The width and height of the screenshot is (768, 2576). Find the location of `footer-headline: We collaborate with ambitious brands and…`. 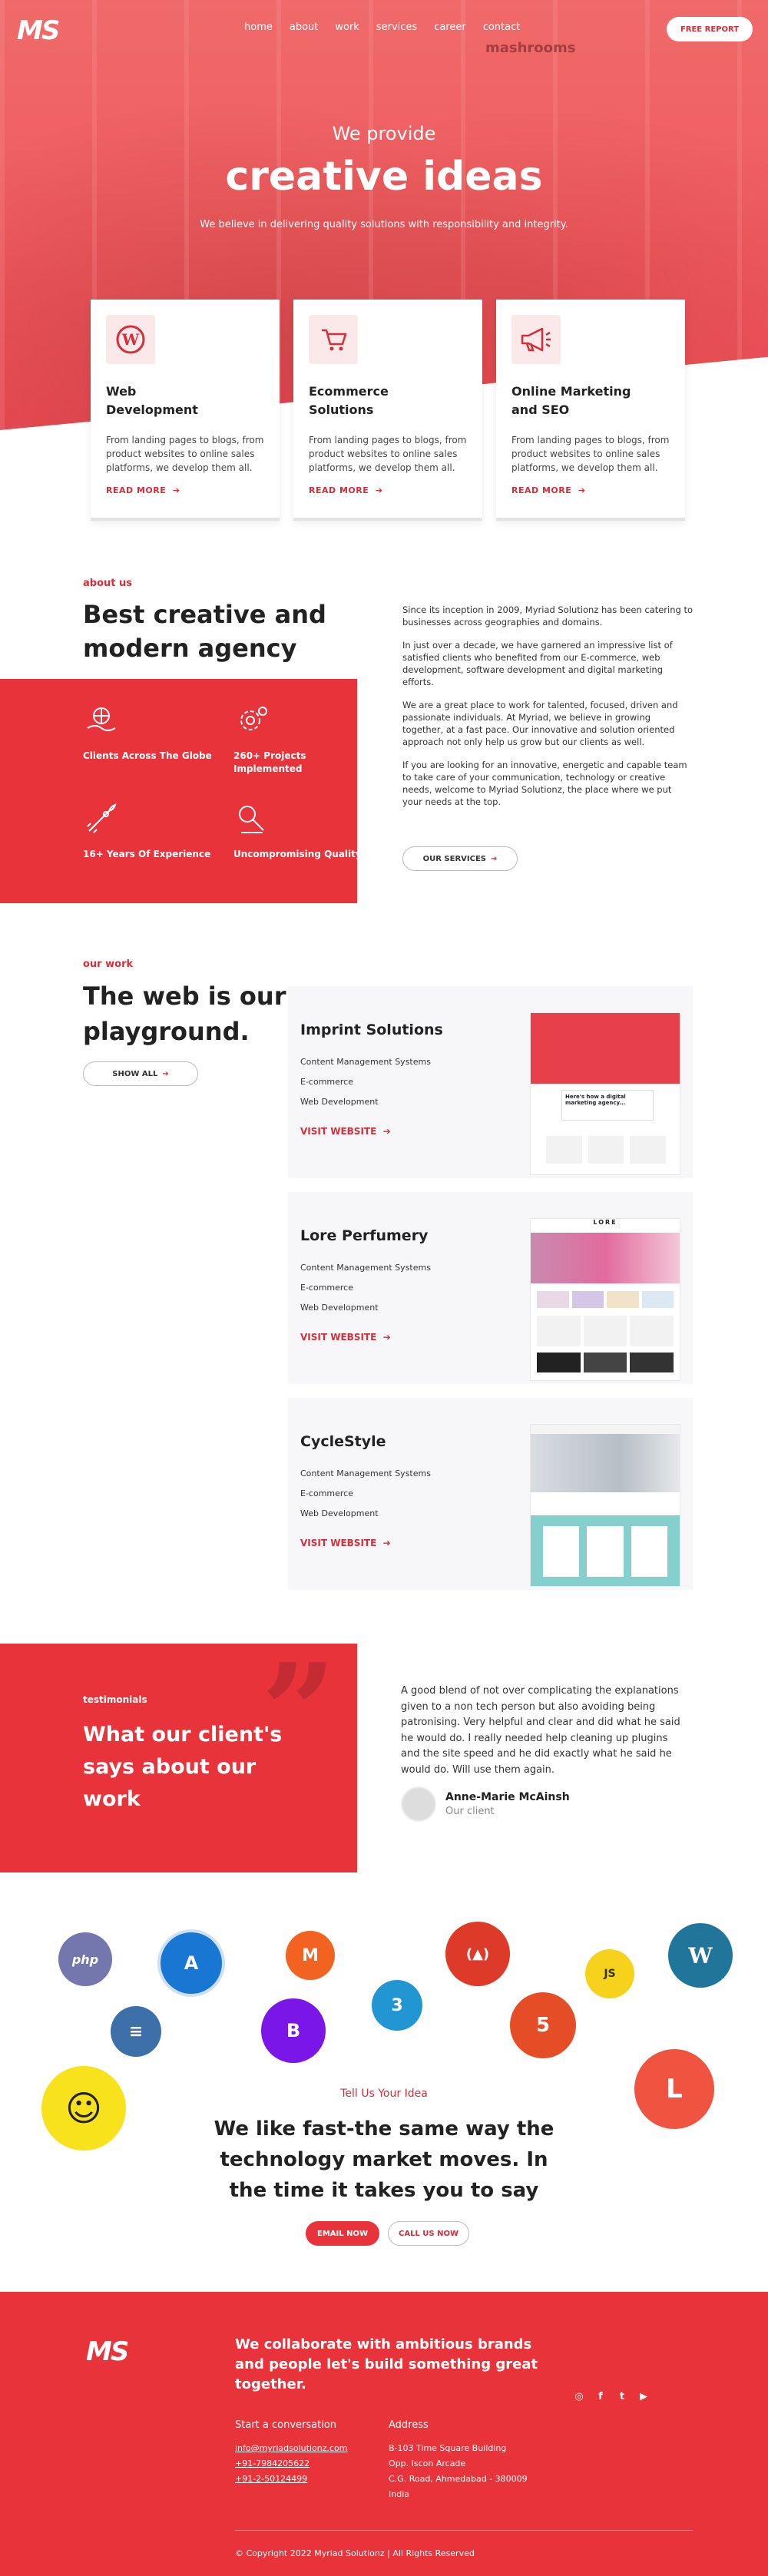

footer-headline: We collaborate with ambitious brands and… is located at coordinates (386, 2364).